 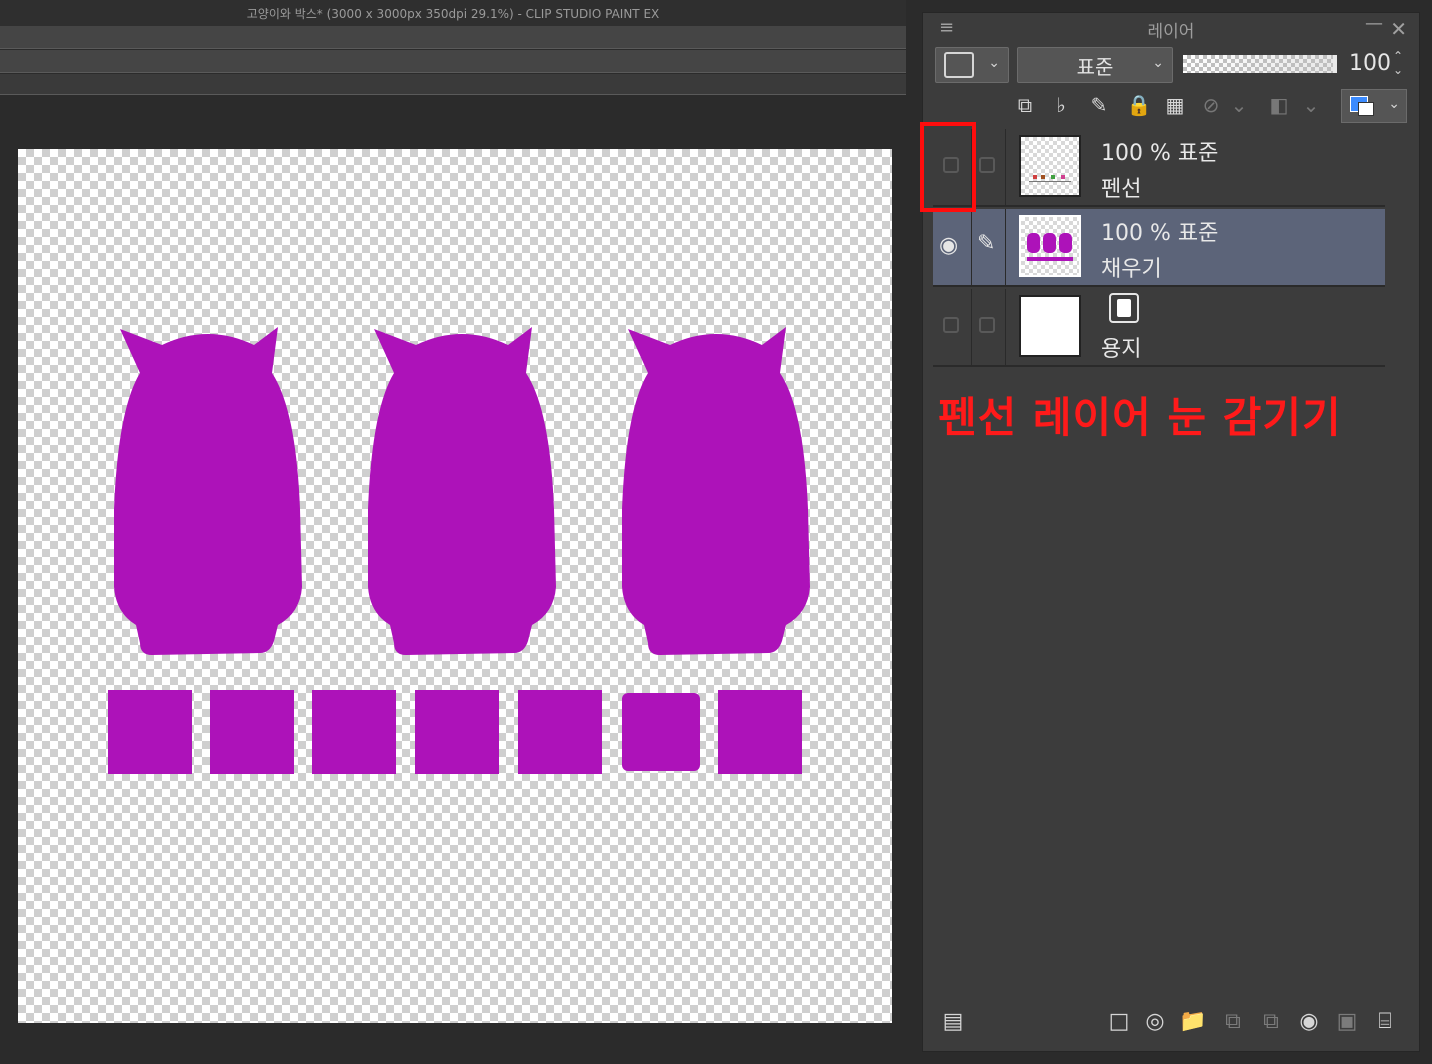 I want to click on canvas-tab-bar, so click(x=453, y=84).